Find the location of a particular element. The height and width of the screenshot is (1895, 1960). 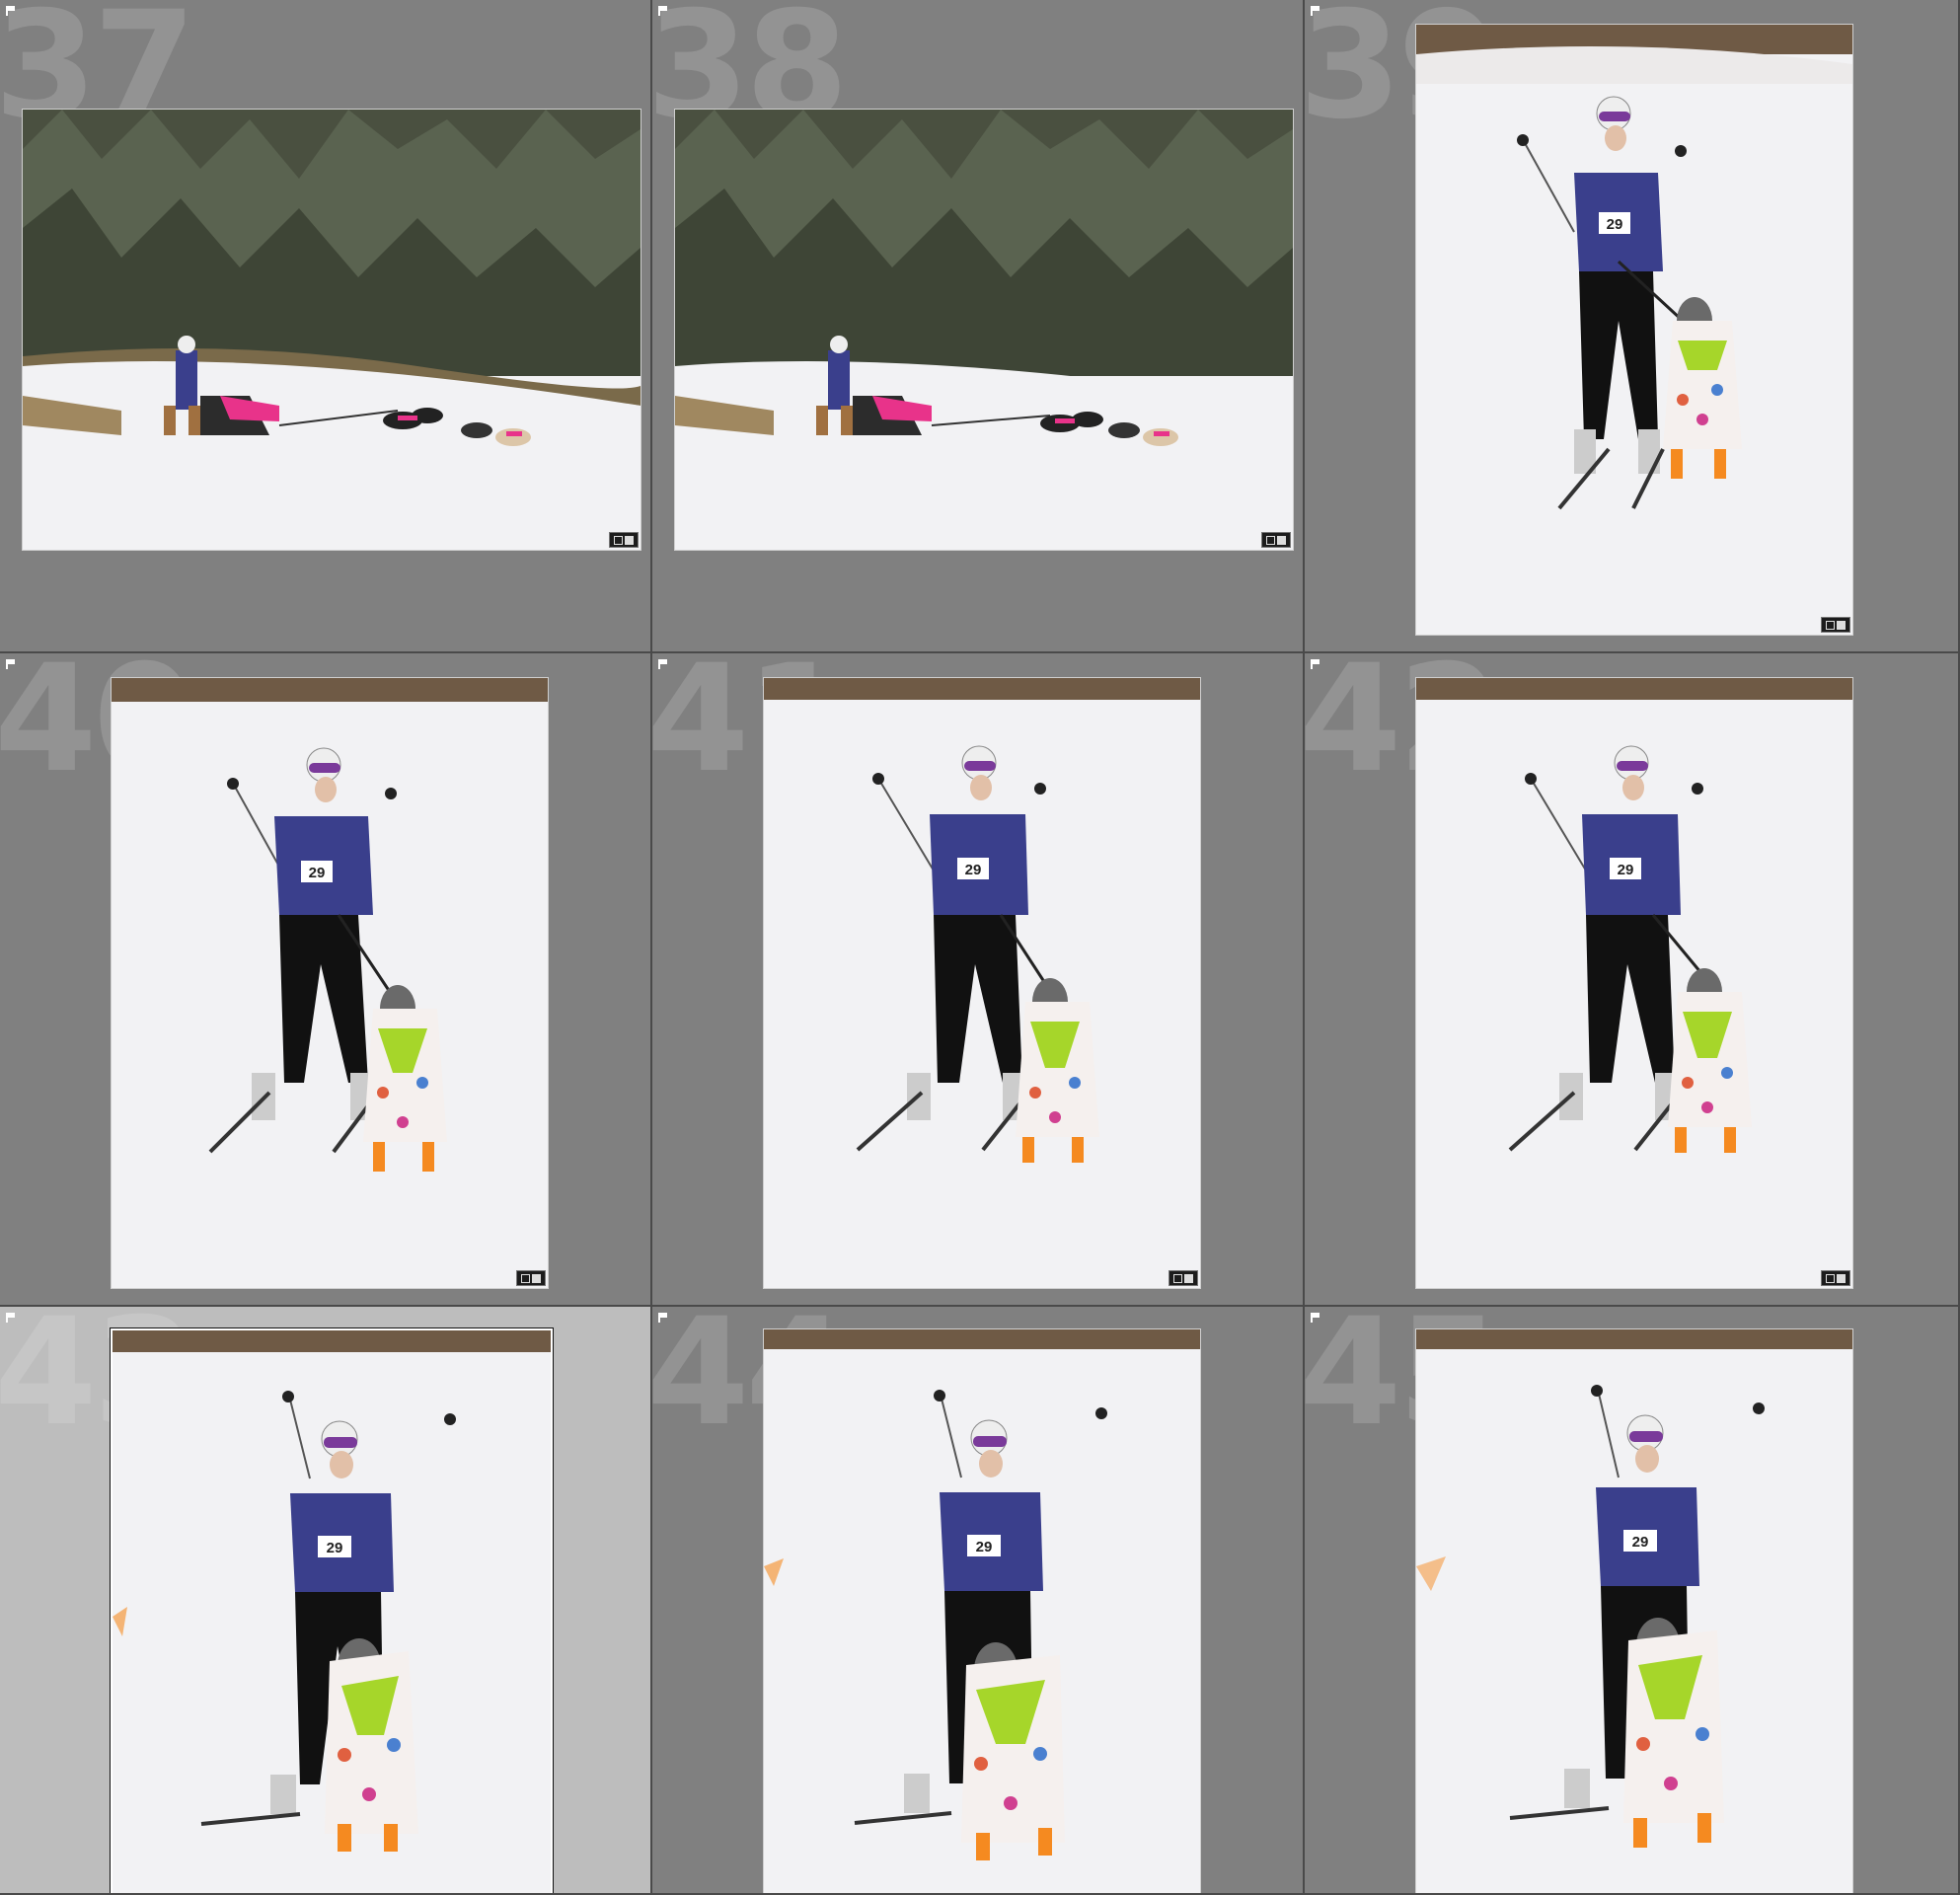

grid-cell-42: 42 29 is located at coordinates (1632, 980).